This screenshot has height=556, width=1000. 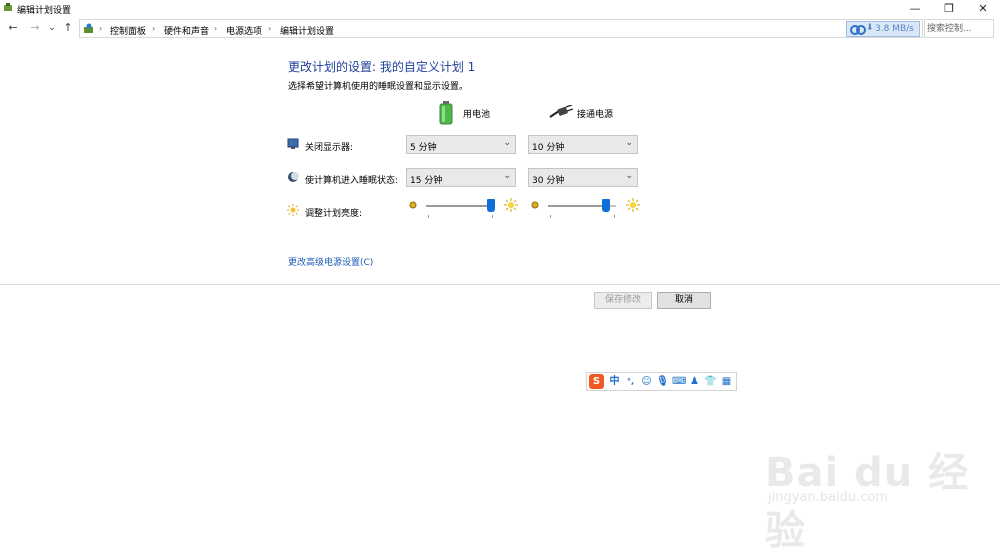 What do you see at coordinates (726, 381) in the screenshot?
I see `toolbox-grid-icon: ▦` at bounding box center [726, 381].